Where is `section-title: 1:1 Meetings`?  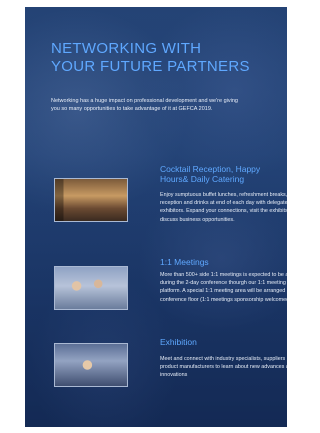 section-title: 1:1 Meetings is located at coordinates (184, 262).